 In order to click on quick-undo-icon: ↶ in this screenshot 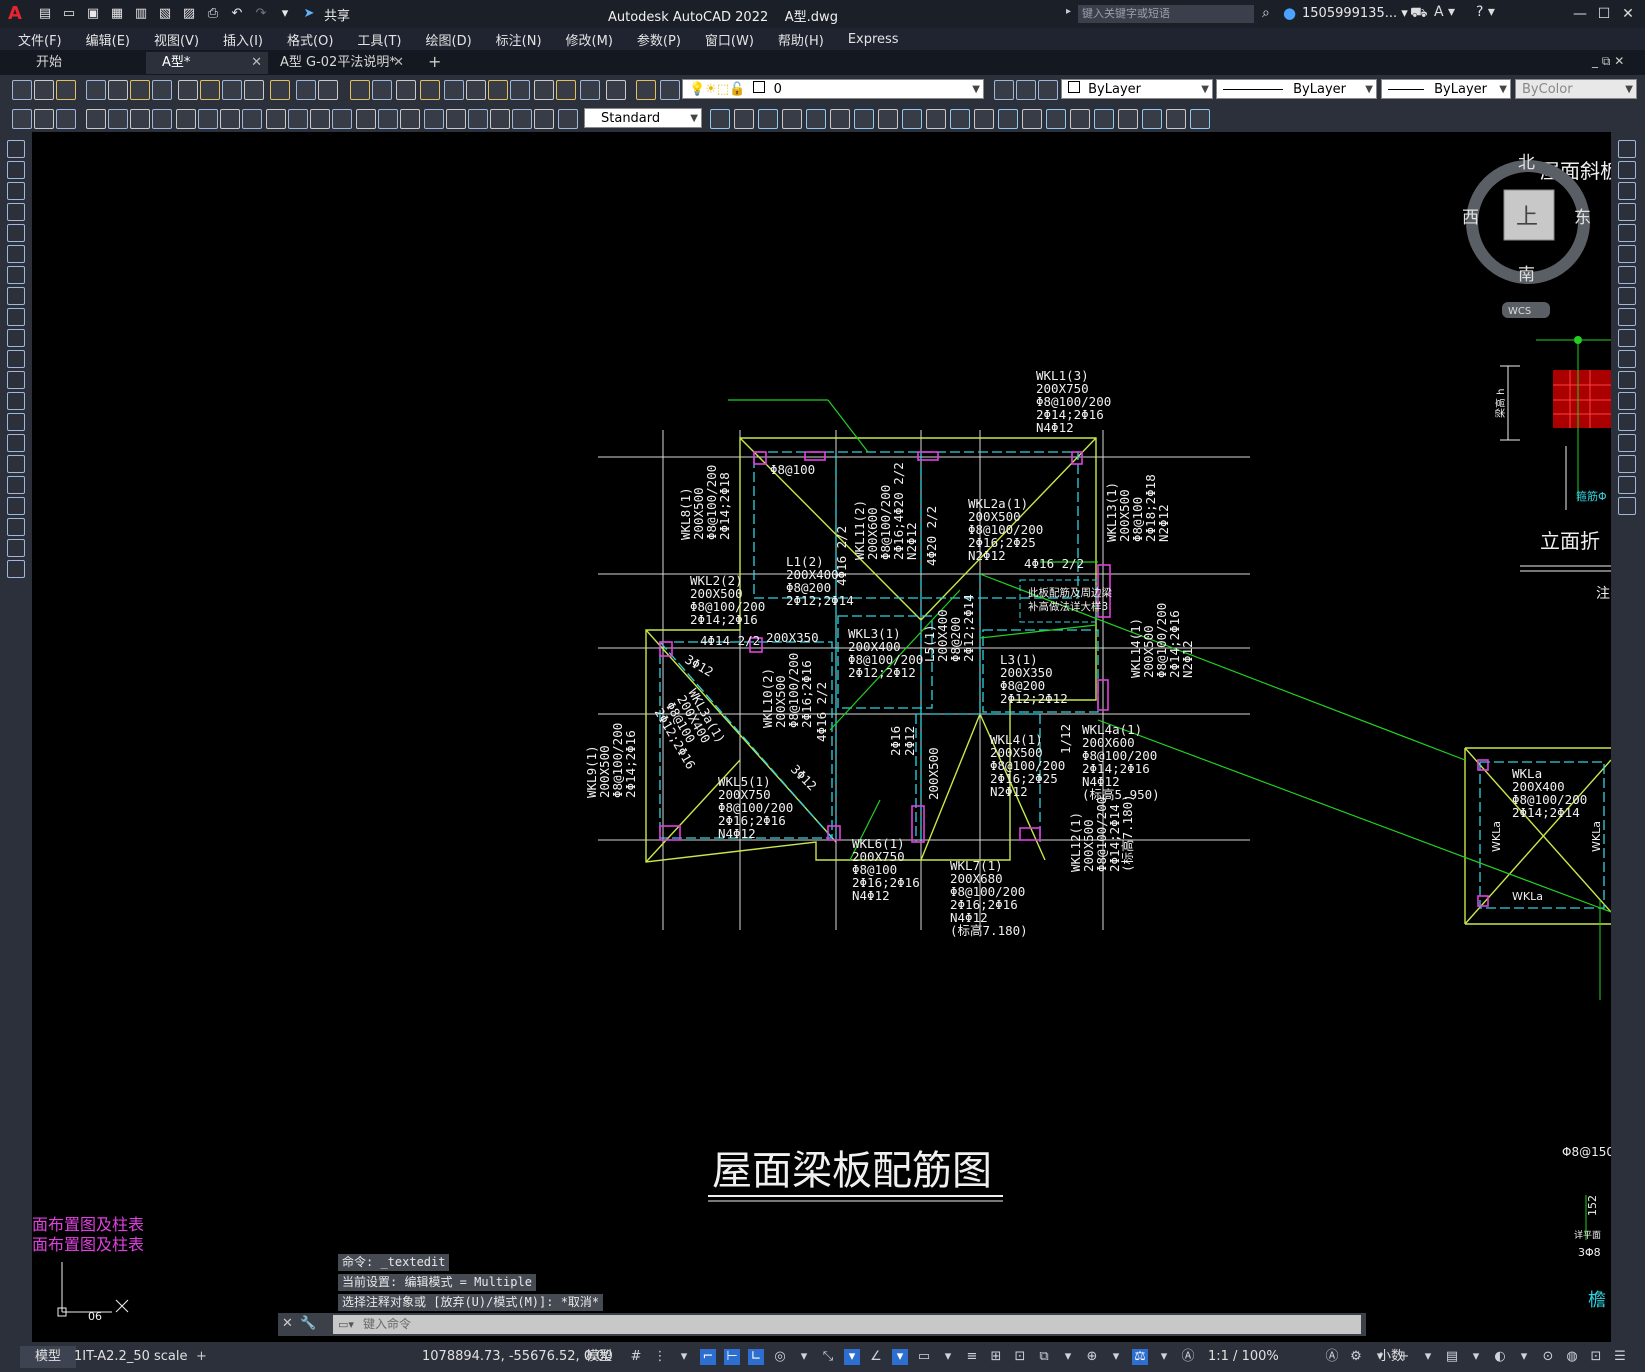, I will do `click(237, 14)`.